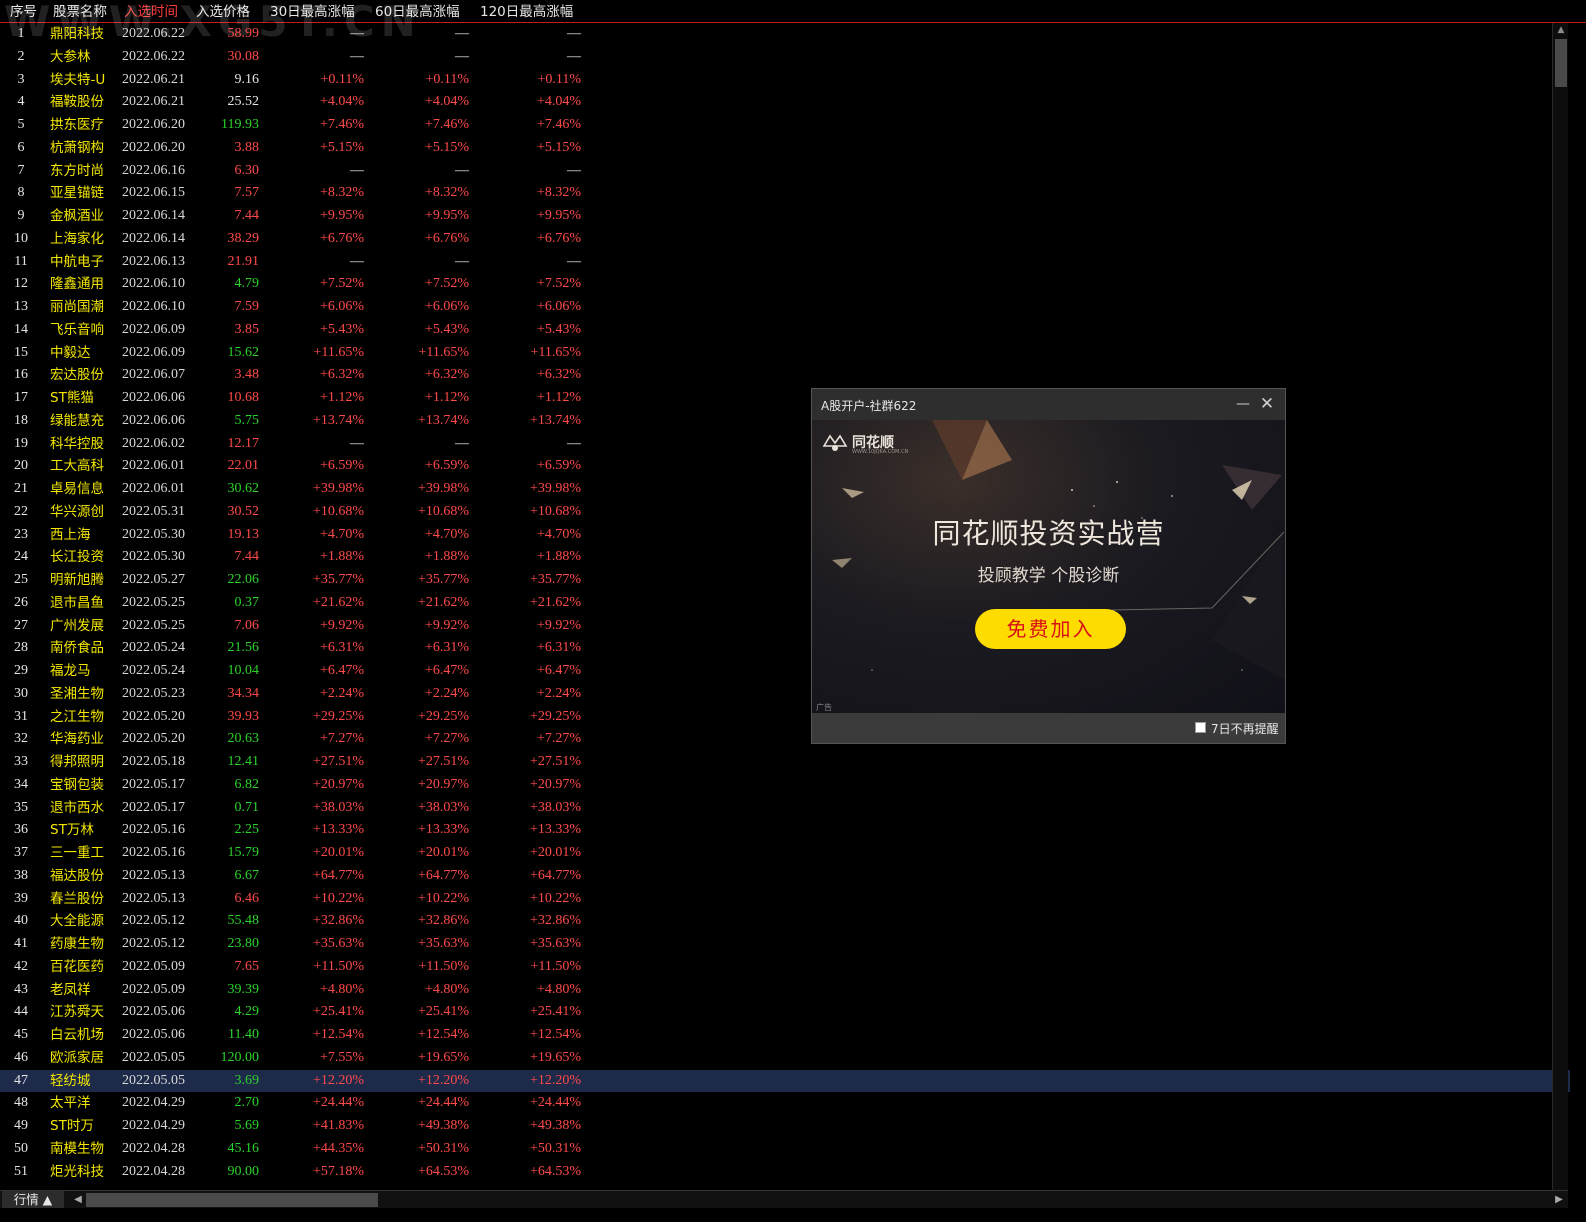 This screenshot has width=1586, height=1222. Describe the element at coordinates (785, 398) in the screenshot. I see `table-row: 17 ST熊猫 2022.06.06 10.68 +1.12% +1.12% +1.12%` at that location.